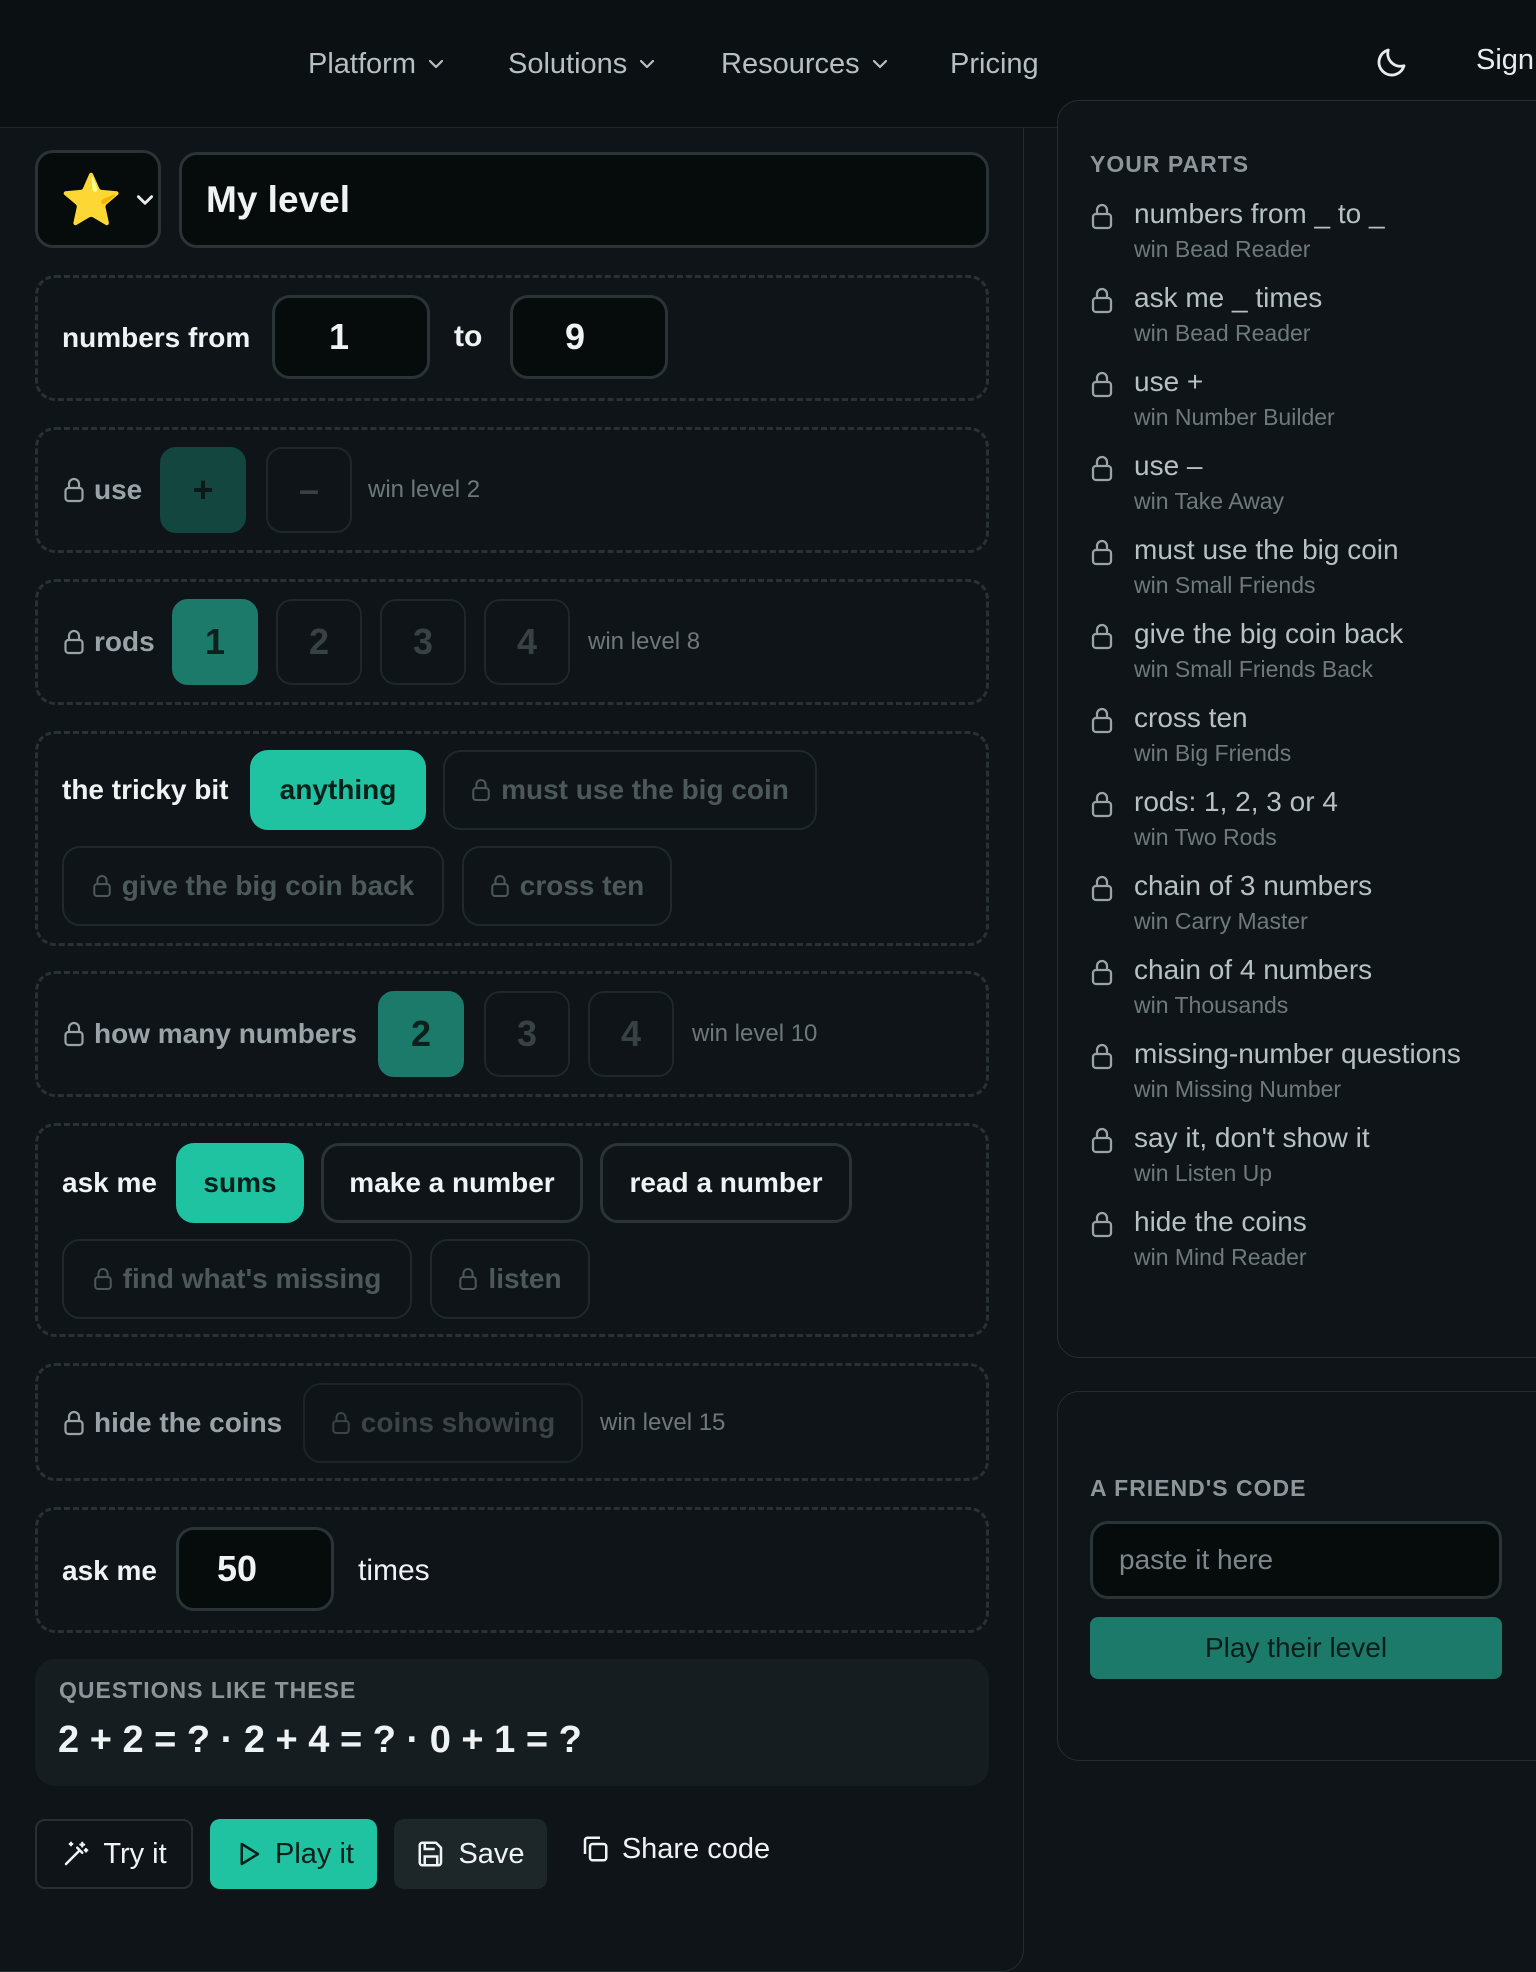  I want to click on tricky-option-coin-back-label: give the big coin back, so click(268, 885).